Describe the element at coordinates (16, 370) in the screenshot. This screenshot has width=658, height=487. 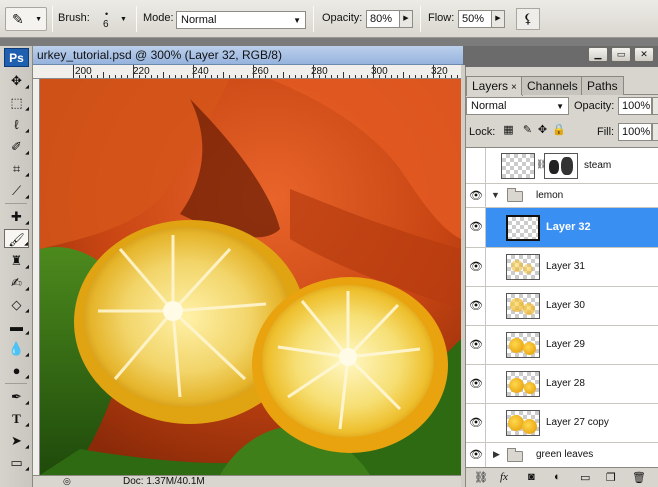
I see `dodge-tool: ● ◢` at that location.